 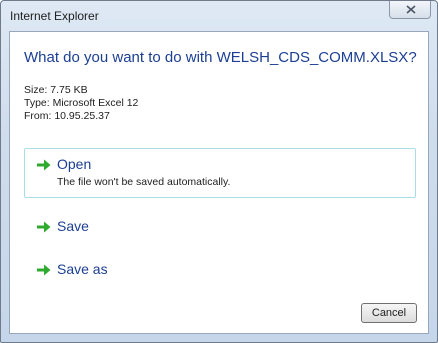 What do you see at coordinates (220, 268) in the screenshot?
I see `save-as-option: Save as` at bounding box center [220, 268].